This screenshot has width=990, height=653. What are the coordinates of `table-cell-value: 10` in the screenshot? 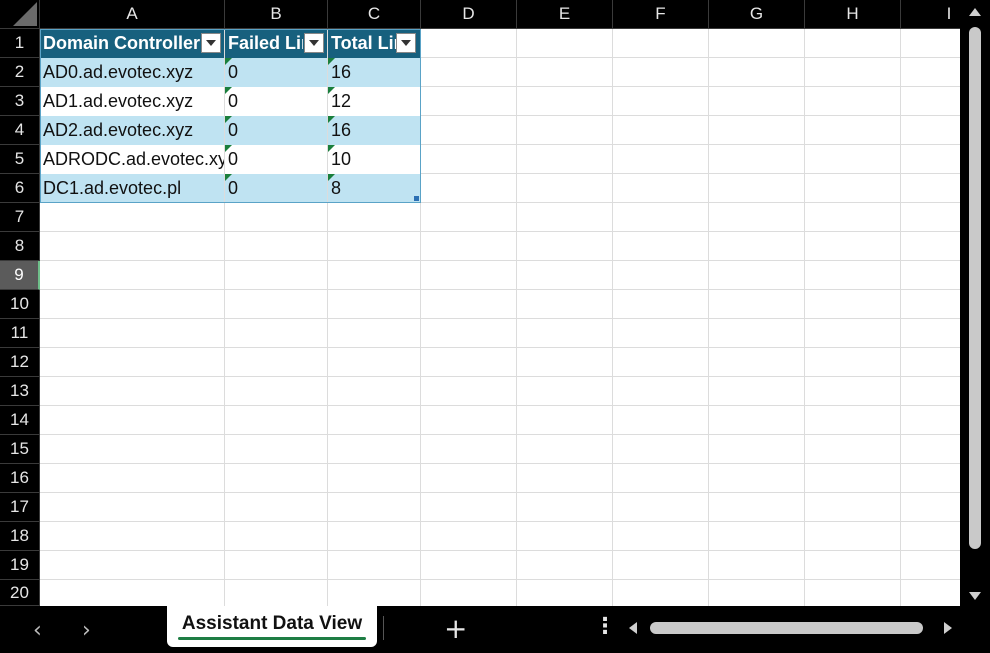 It's located at (341, 159).